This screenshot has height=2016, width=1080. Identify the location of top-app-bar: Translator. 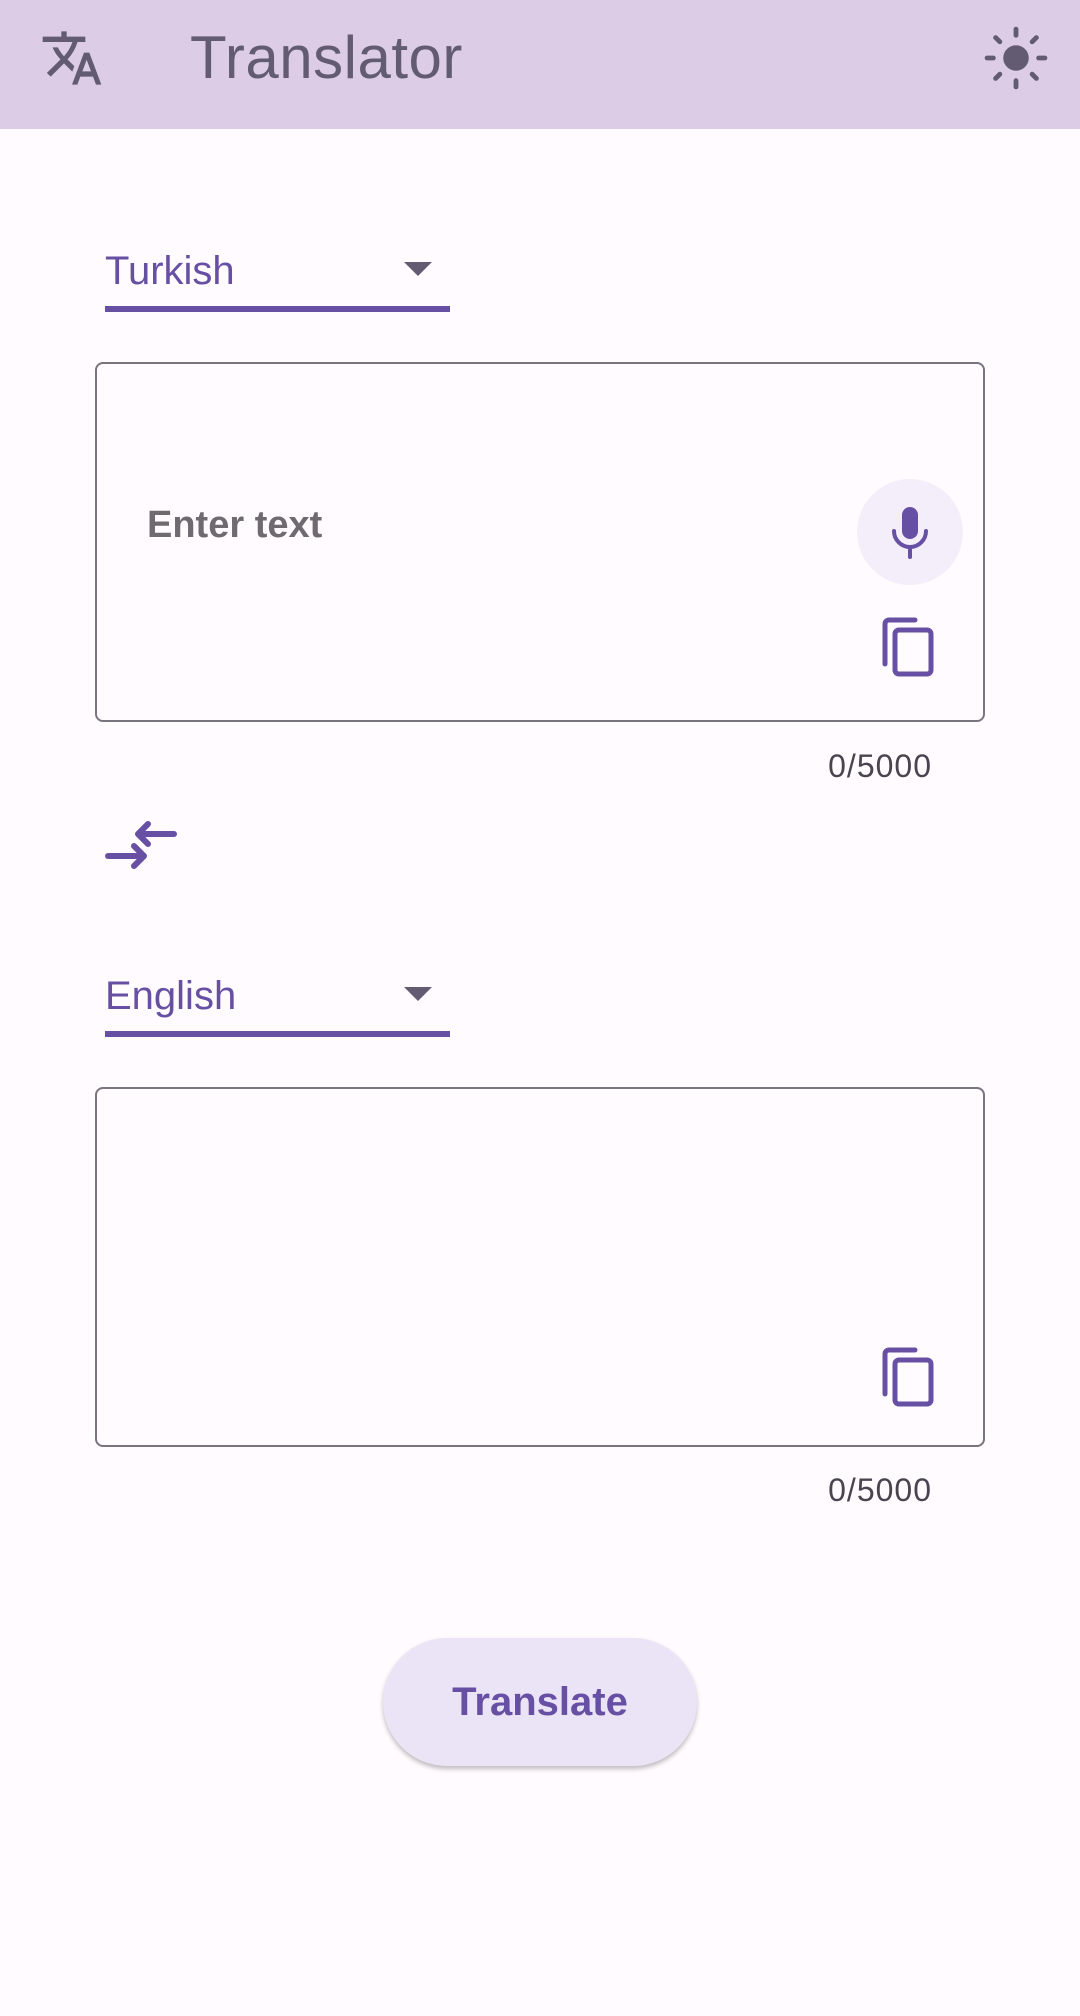
(540, 64).